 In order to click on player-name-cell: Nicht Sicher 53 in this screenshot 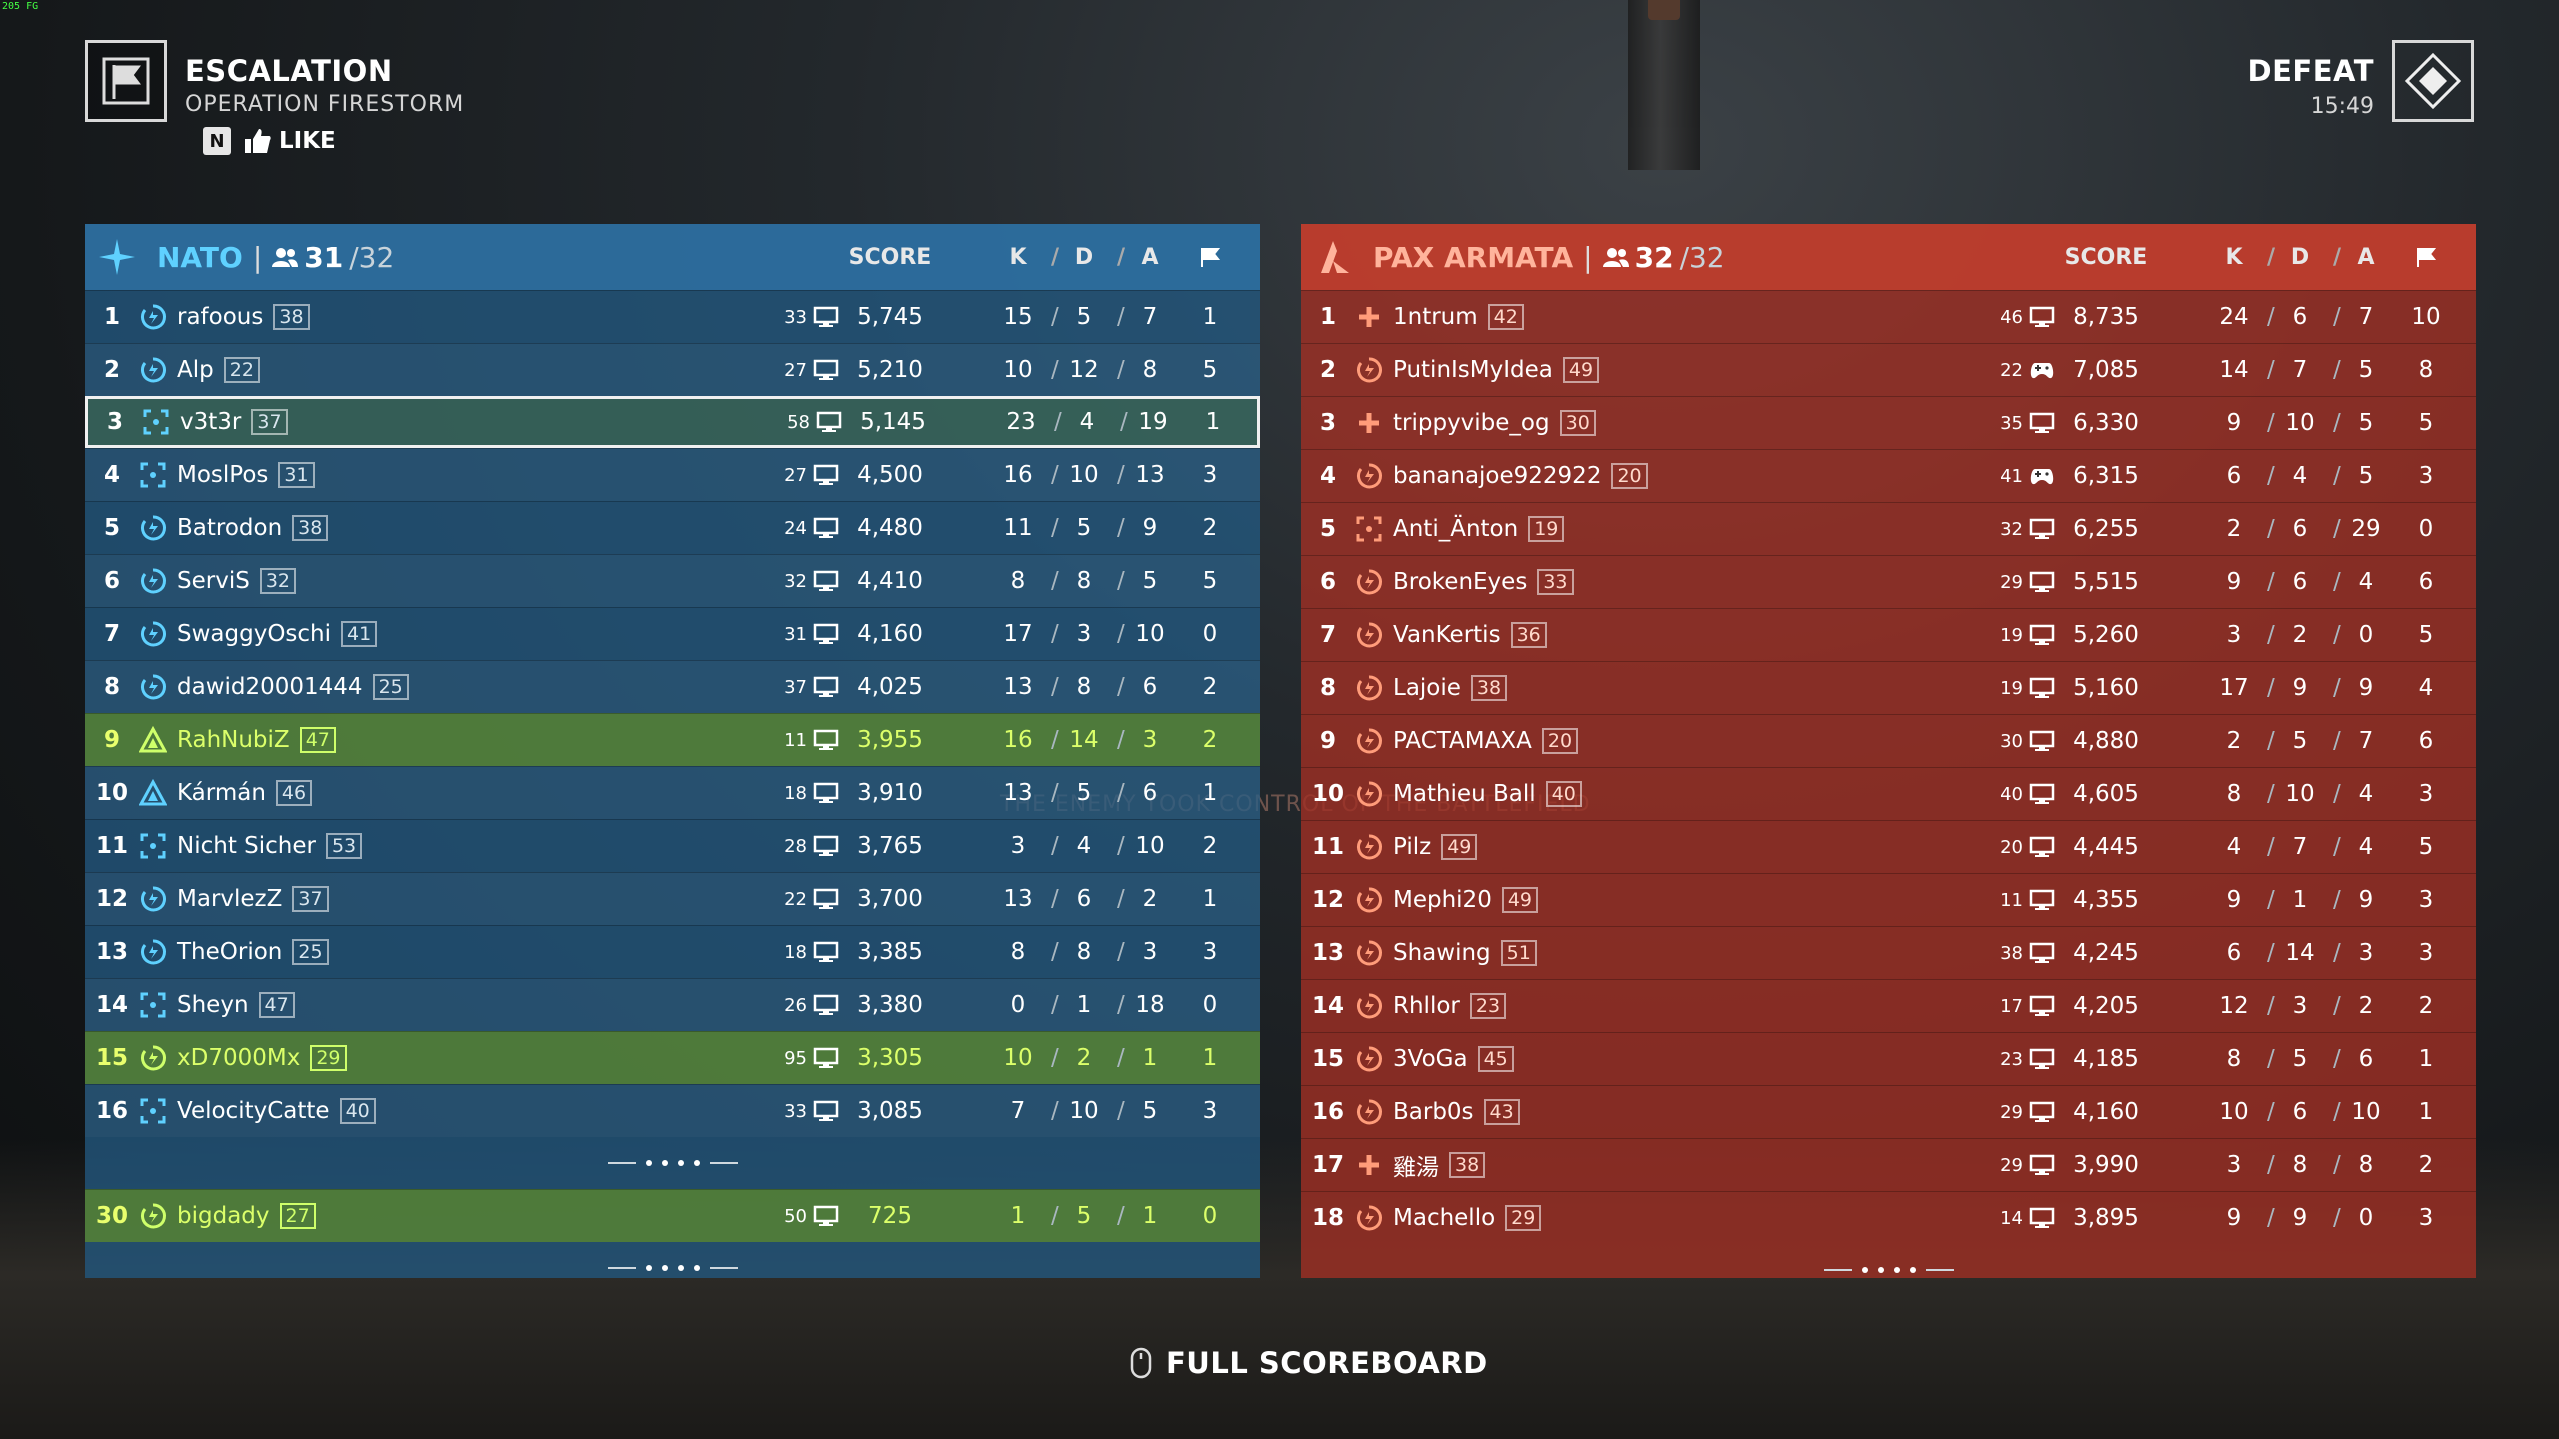, I will do `click(447, 846)`.